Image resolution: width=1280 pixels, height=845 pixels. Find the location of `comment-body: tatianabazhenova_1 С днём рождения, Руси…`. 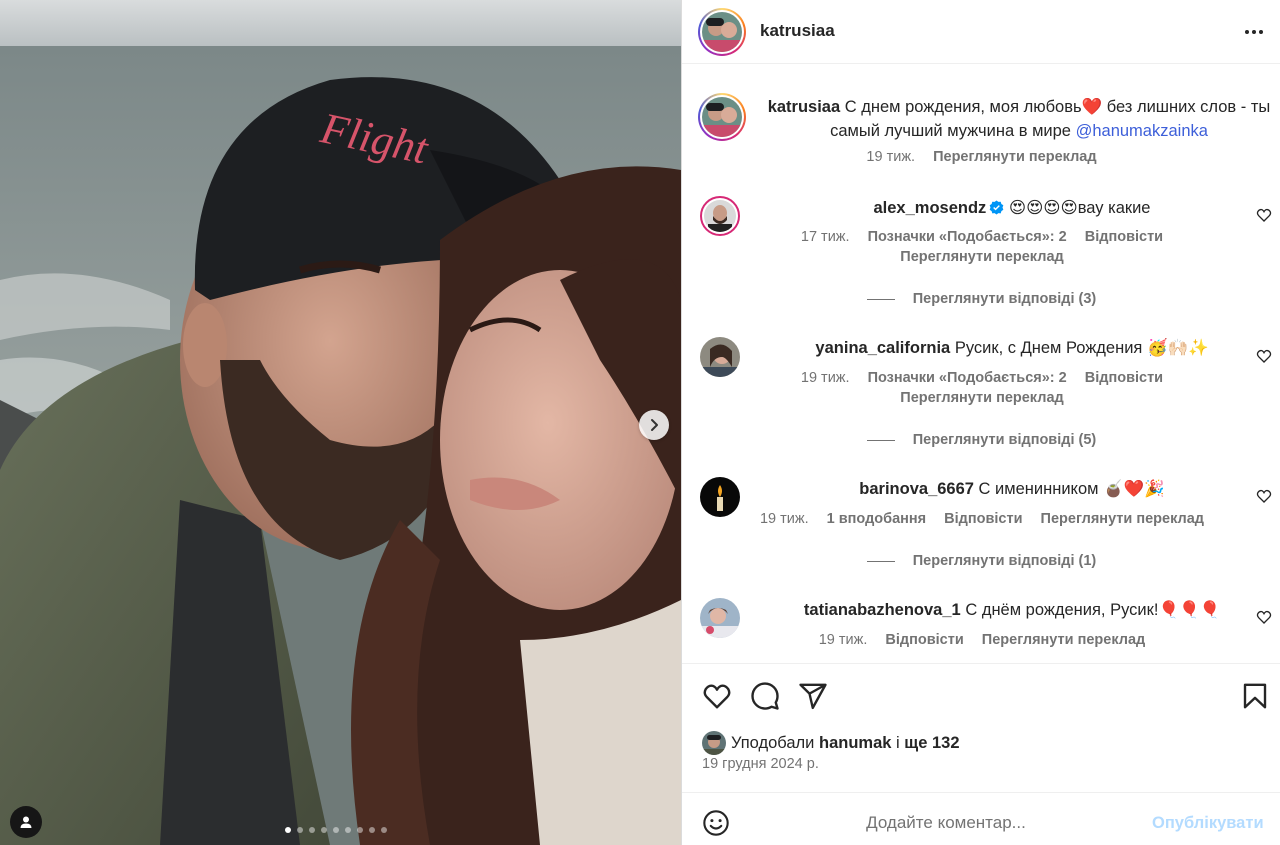

comment-body: tatianabazhenova_1 С днём рождения, Руси… is located at coordinates (1012, 610).